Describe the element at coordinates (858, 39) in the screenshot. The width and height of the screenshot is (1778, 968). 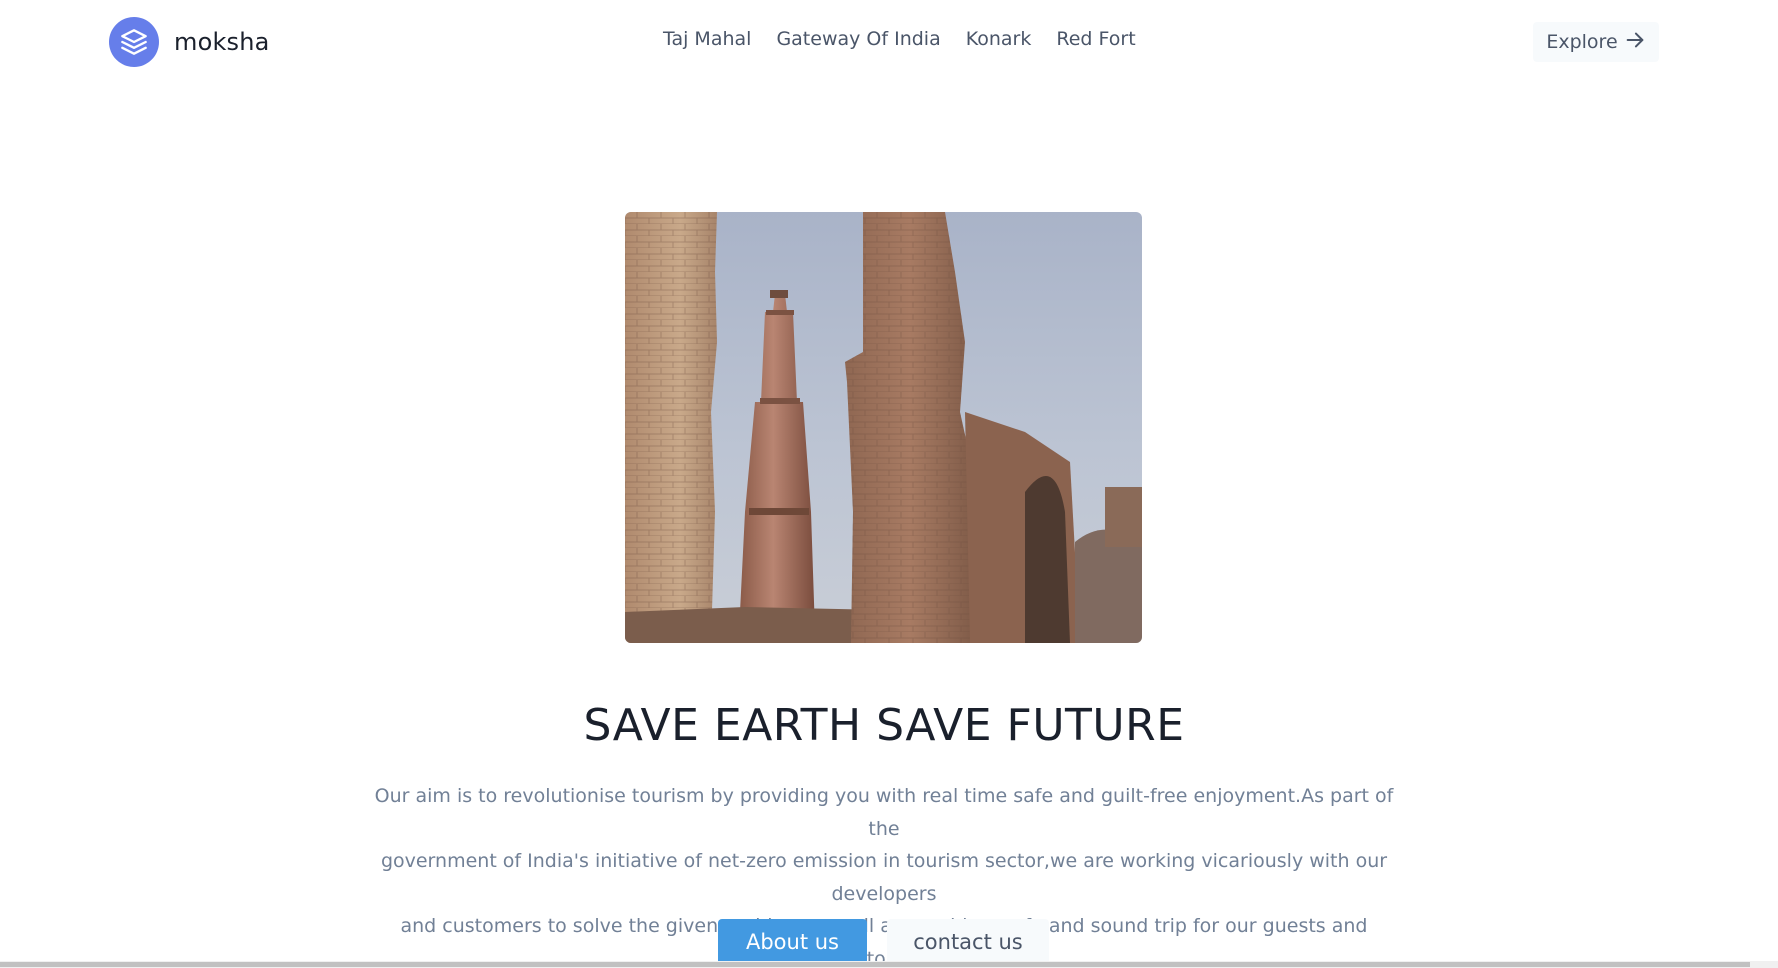
I see `nav-link-gateway-of-india: Gateway Of India` at that location.